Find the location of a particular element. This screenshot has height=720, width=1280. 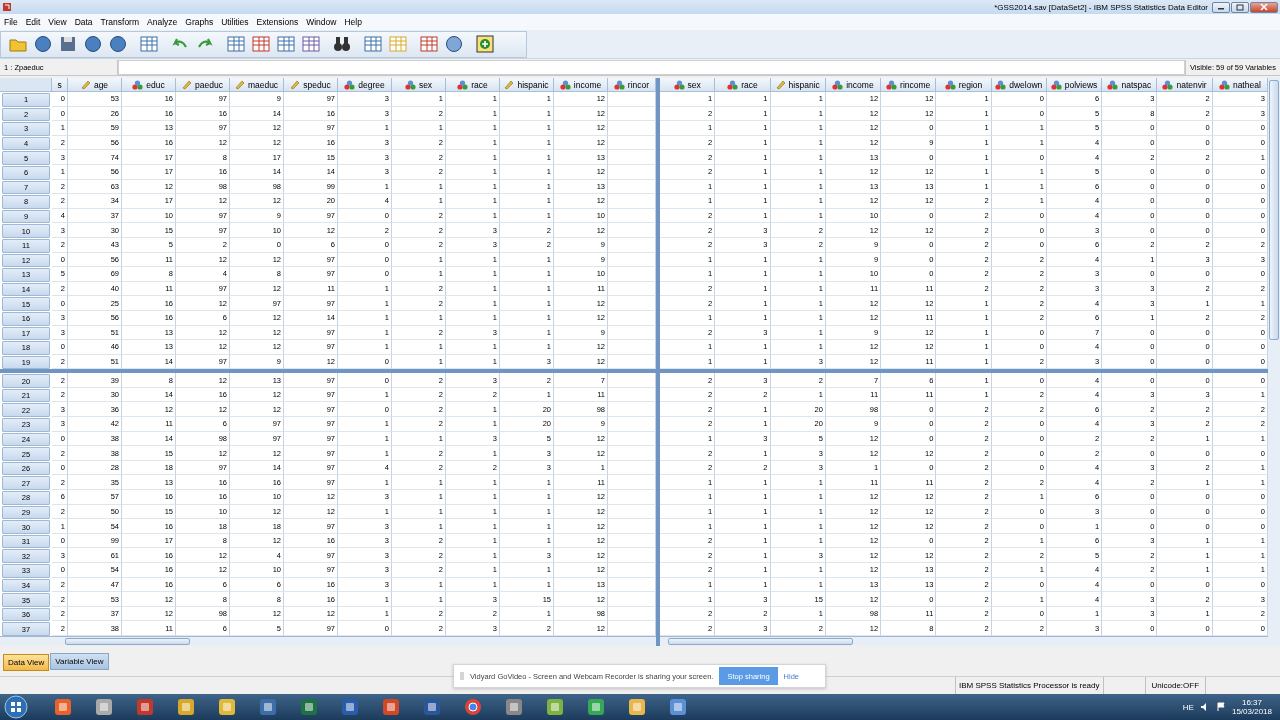

grip-icon is located at coordinates (462, 676).